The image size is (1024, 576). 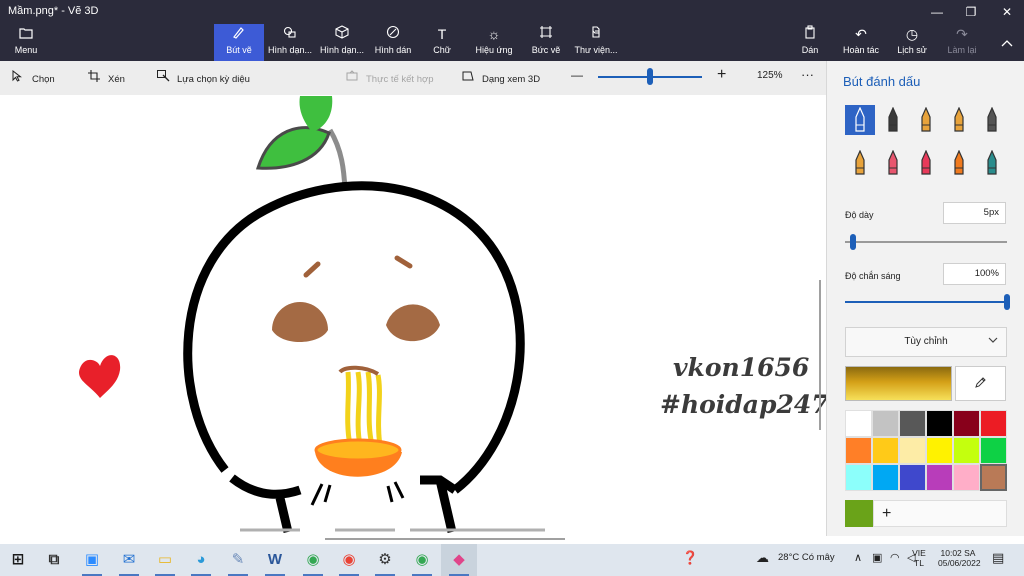 What do you see at coordinates (926, 242) in the screenshot?
I see `thickness-slider` at bounding box center [926, 242].